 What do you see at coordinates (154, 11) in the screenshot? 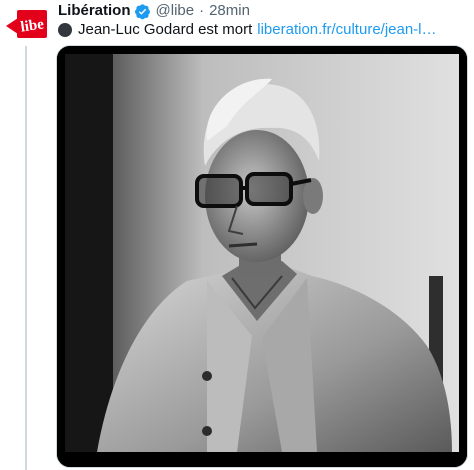
I see `tweet-header: Libération @libe · 28min` at bounding box center [154, 11].